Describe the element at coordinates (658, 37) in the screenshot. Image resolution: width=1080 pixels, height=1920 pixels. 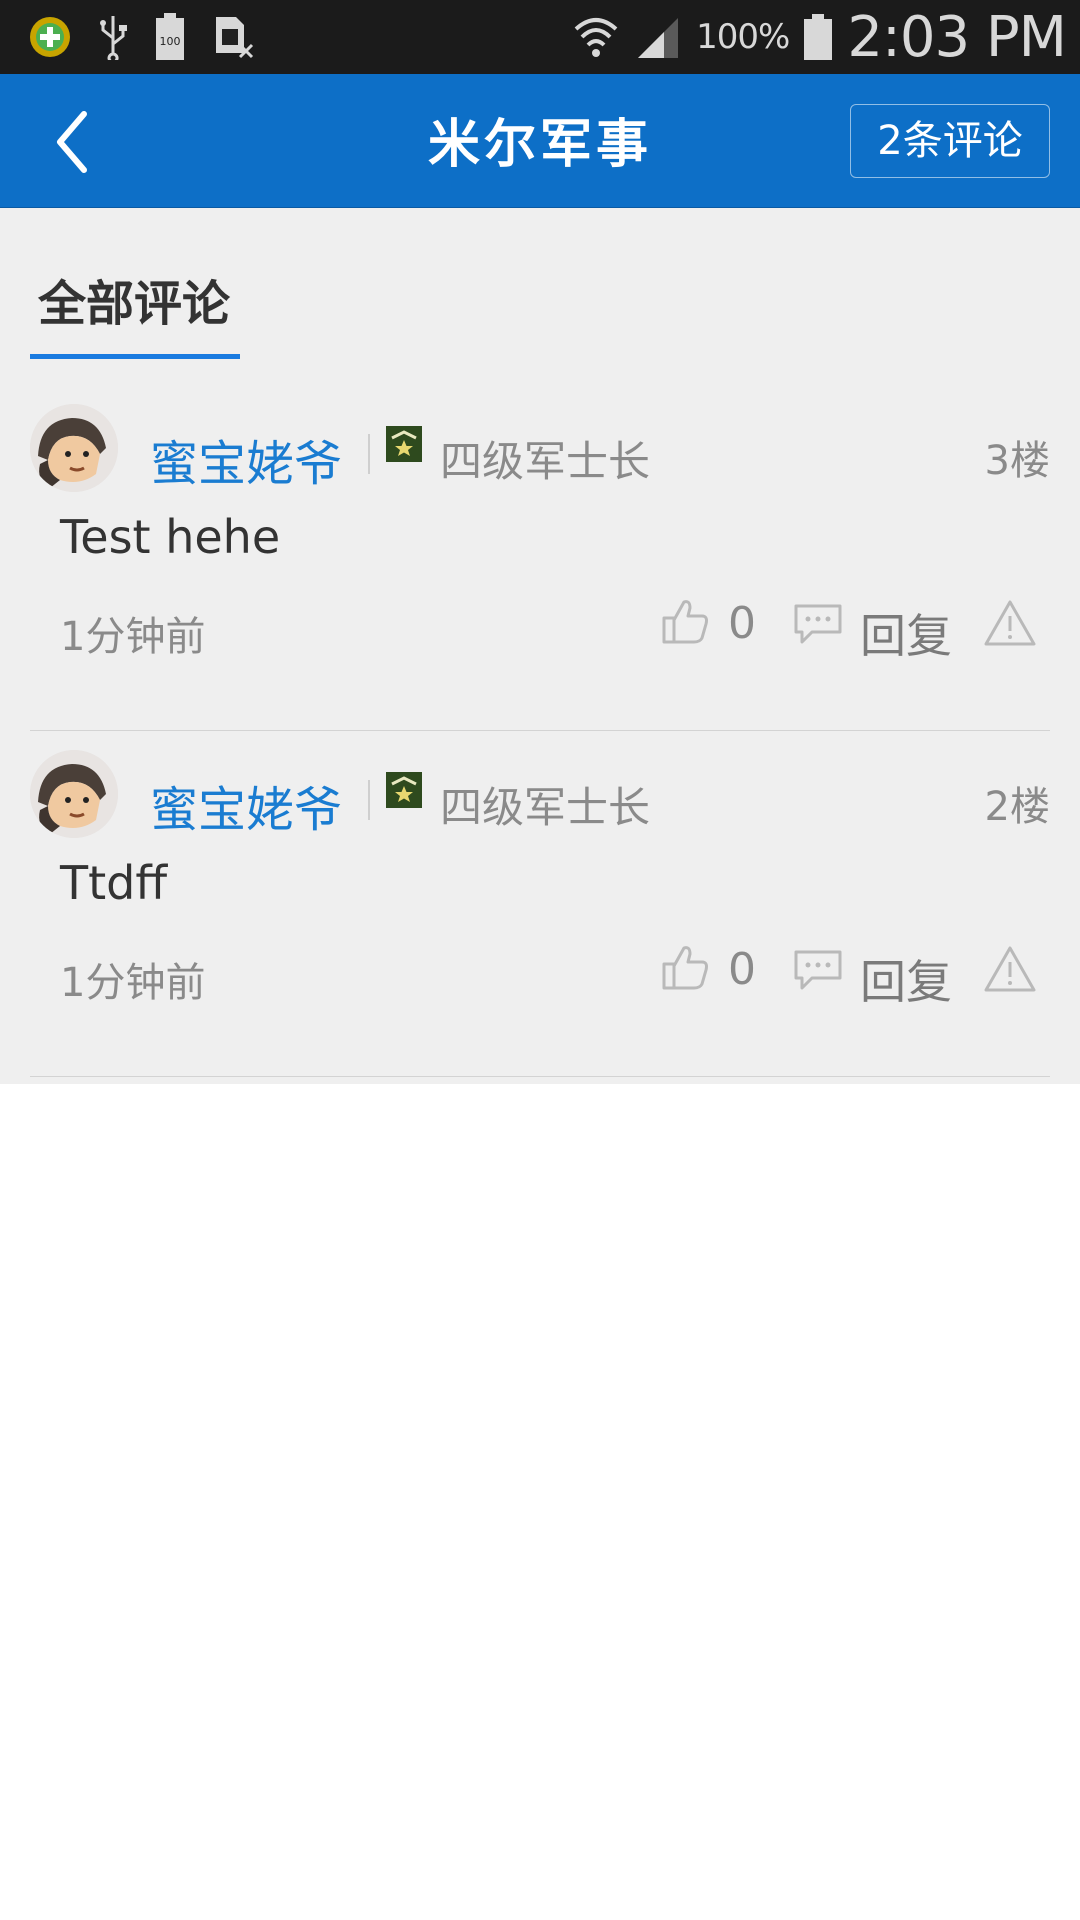
I see `cell-signal-icon` at that location.